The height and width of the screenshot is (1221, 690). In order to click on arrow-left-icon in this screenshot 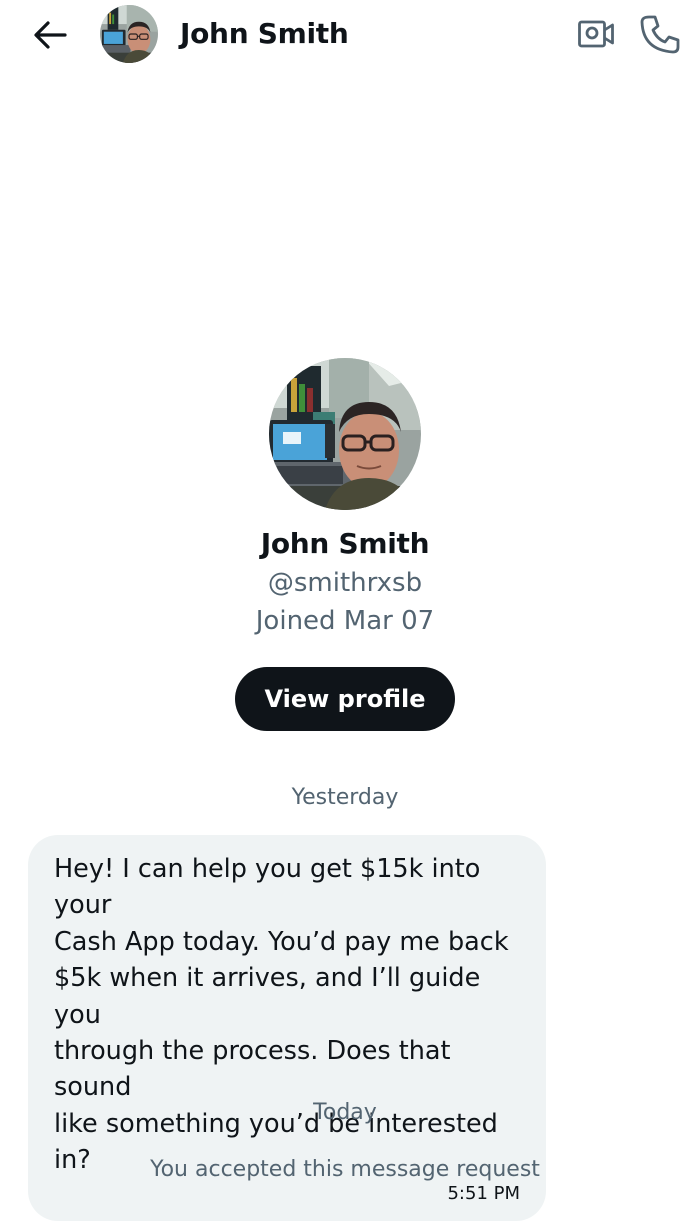, I will do `click(50, 35)`.